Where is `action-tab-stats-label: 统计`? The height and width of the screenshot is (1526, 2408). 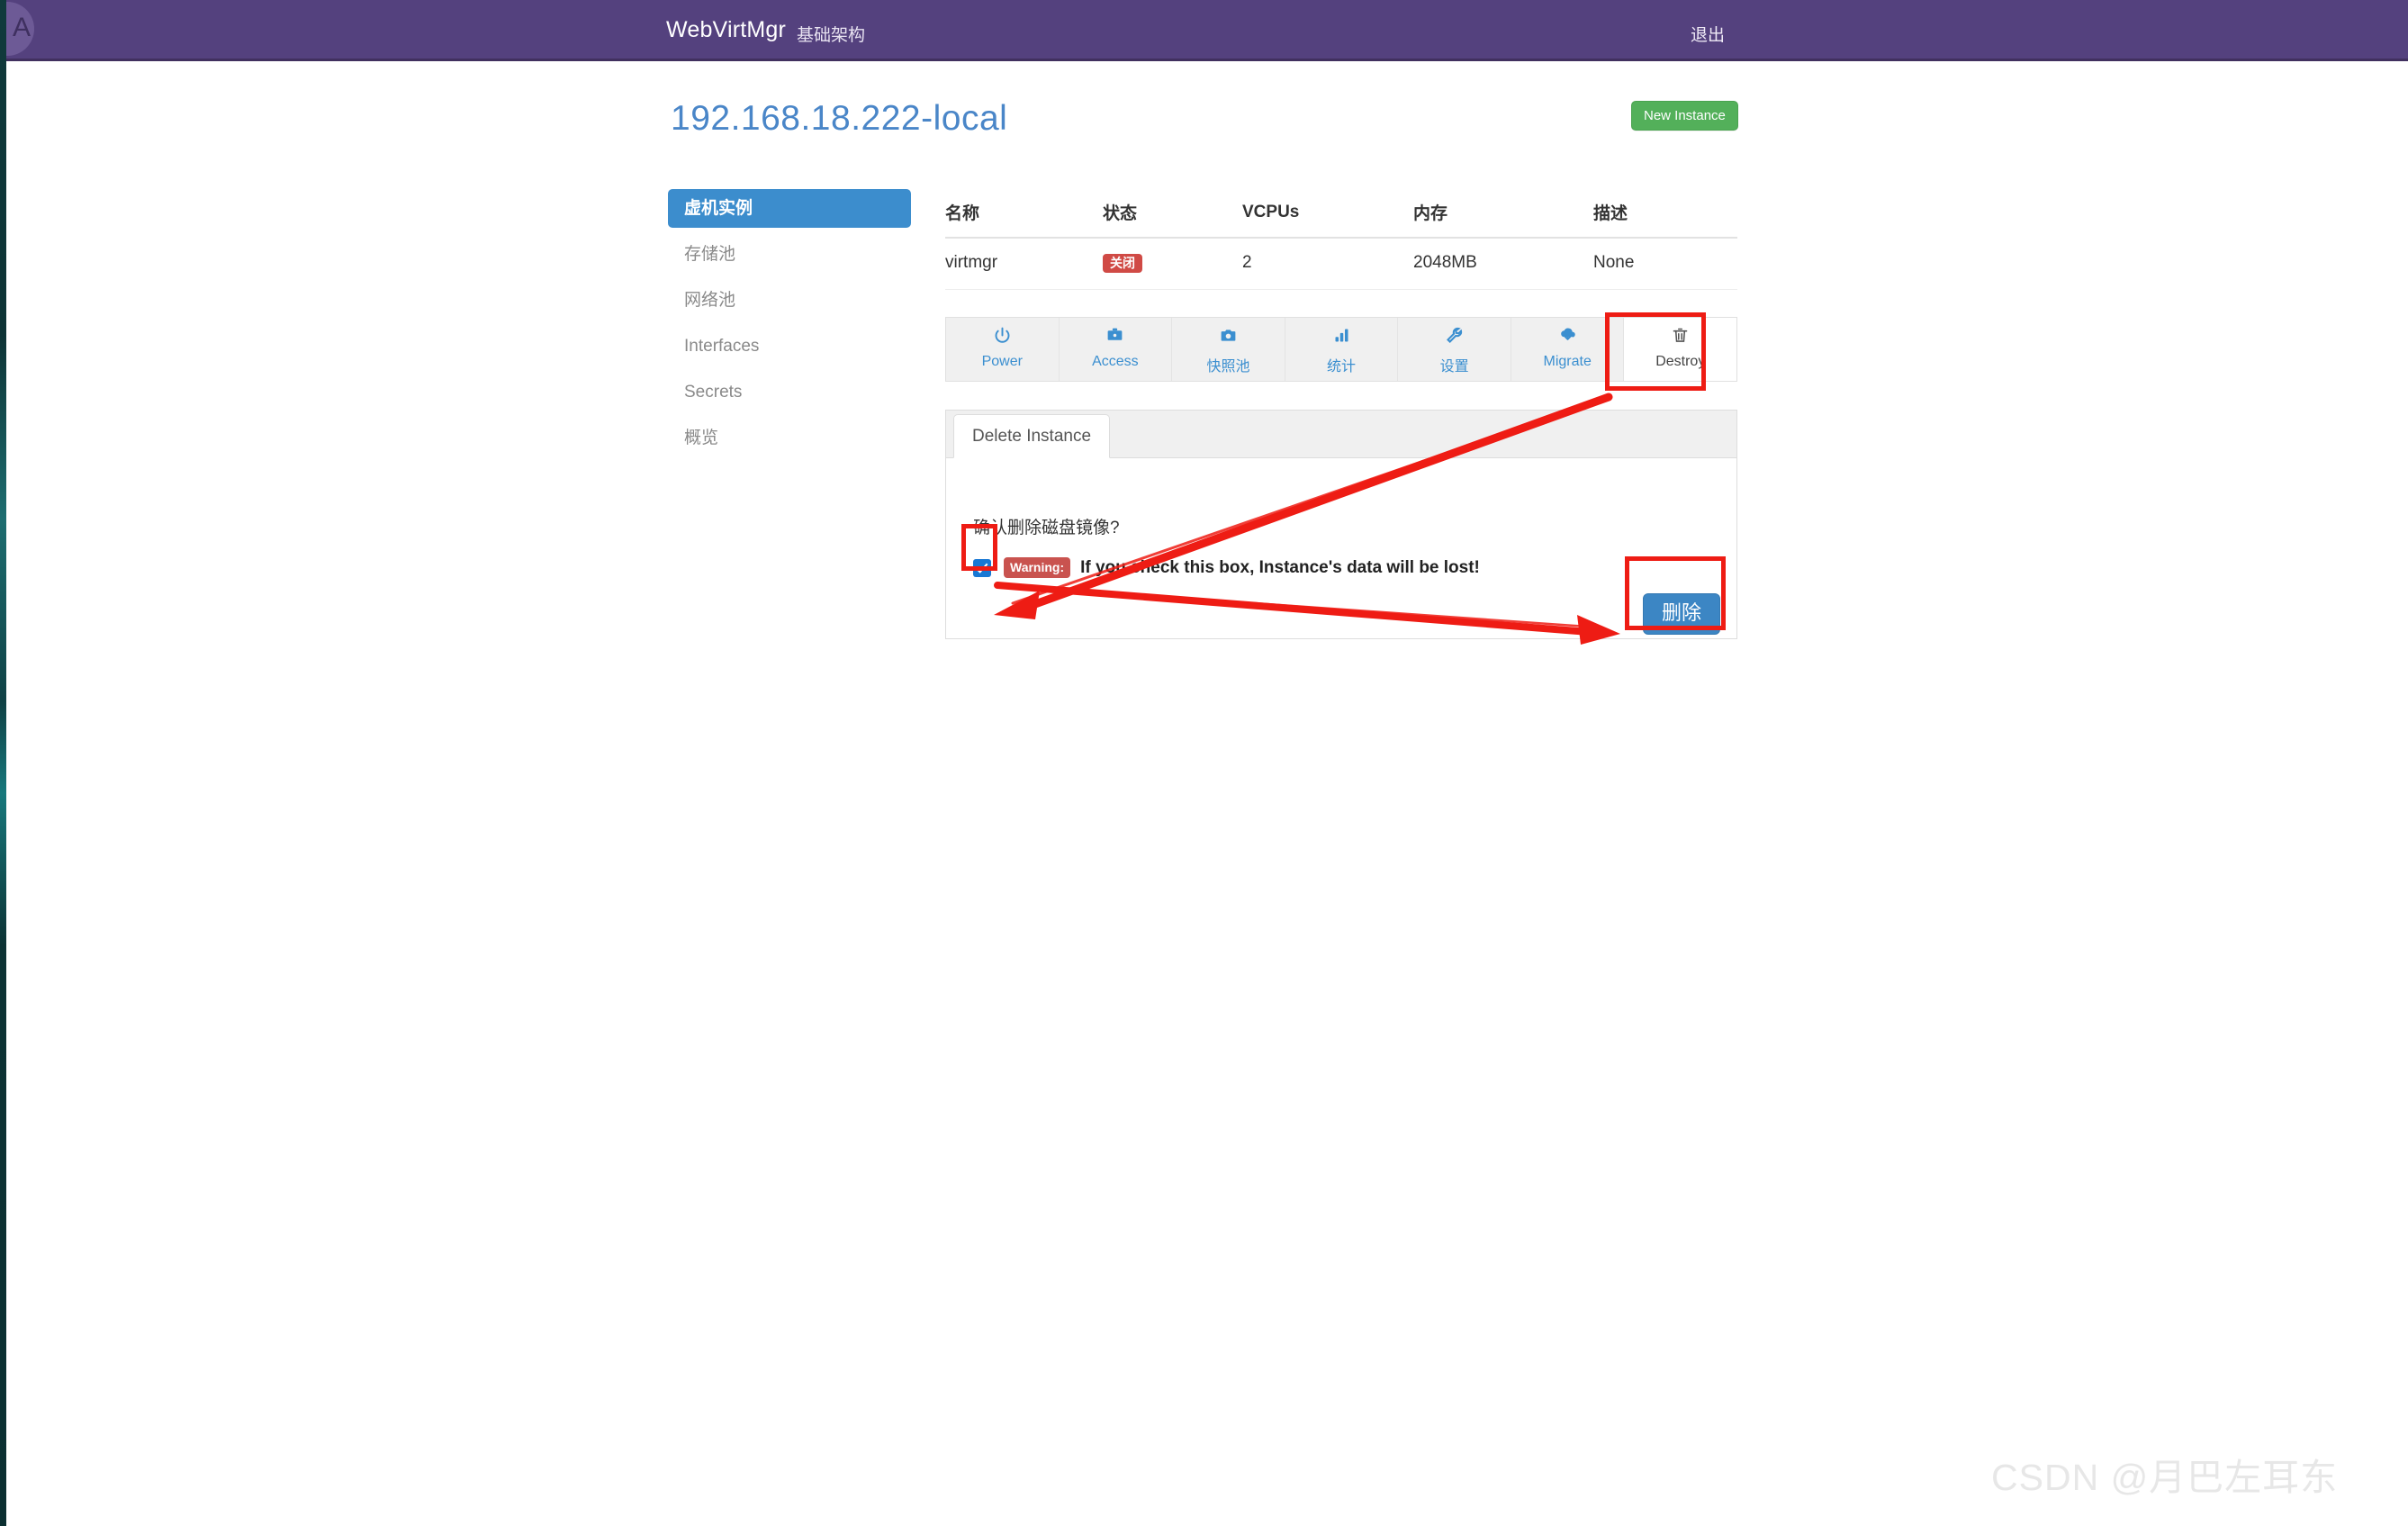
action-tab-stats-label: 统计 is located at coordinates (1342, 367).